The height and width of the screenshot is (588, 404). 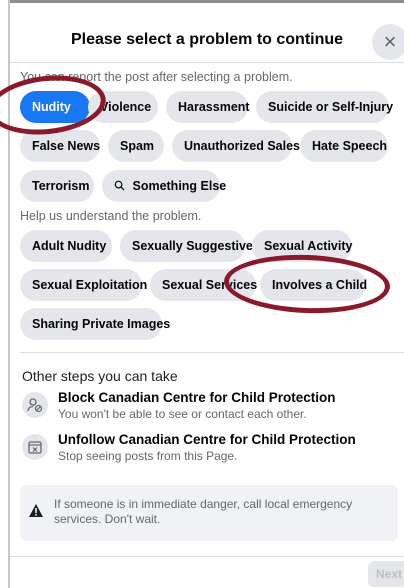 What do you see at coordinates (206, 1) in the screenshot?
I see `window-edge-top` at bounding box center [206, 1].